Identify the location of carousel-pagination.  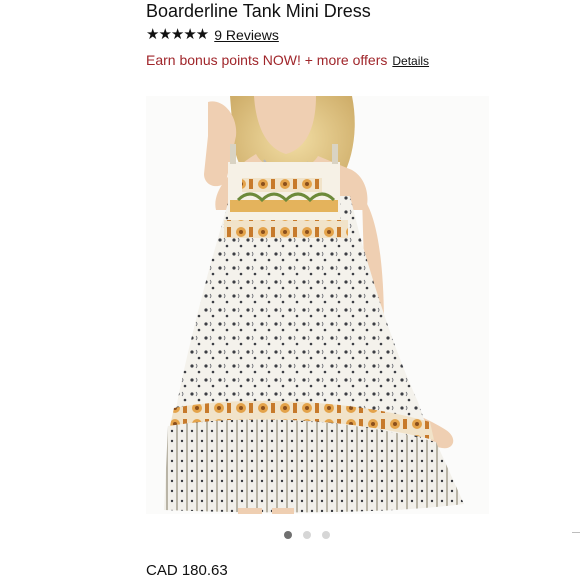
(307, 535).